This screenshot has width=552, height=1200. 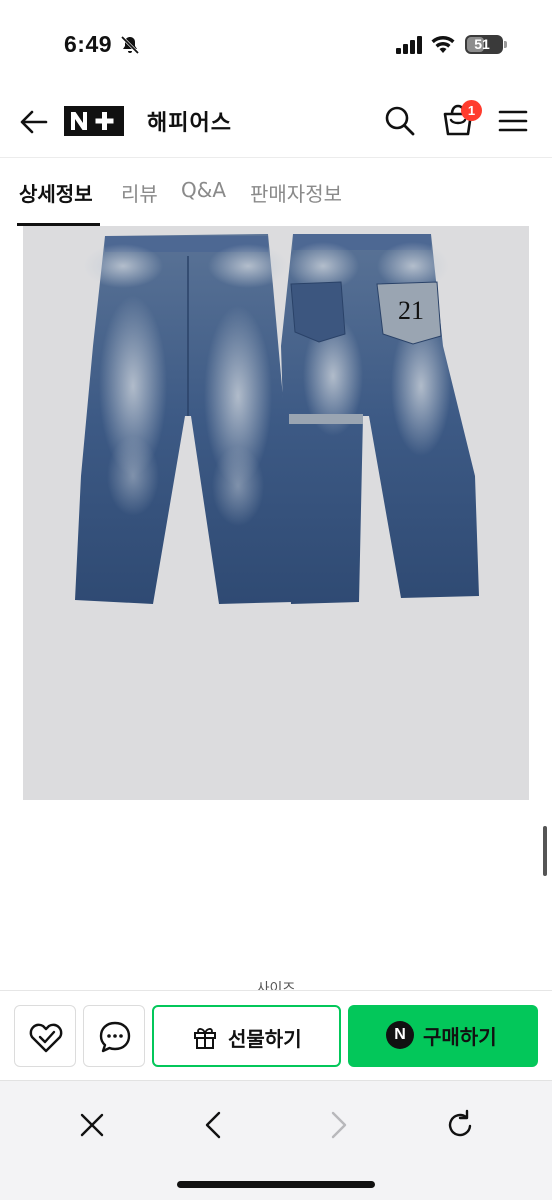 I want to click on close-icon, so click(x=92, y=1125).